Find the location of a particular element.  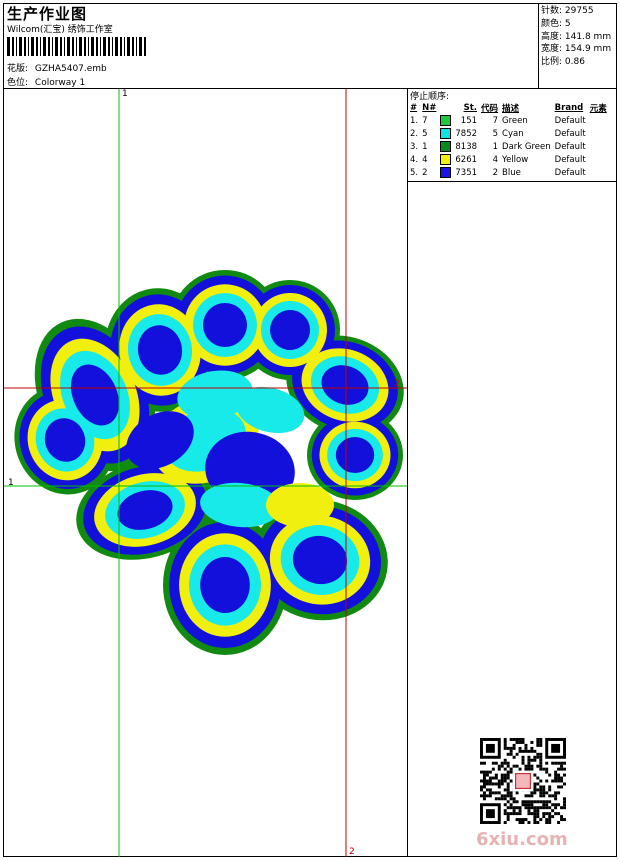

guide-label-v2: 2 is located at coordinates (352, 852).